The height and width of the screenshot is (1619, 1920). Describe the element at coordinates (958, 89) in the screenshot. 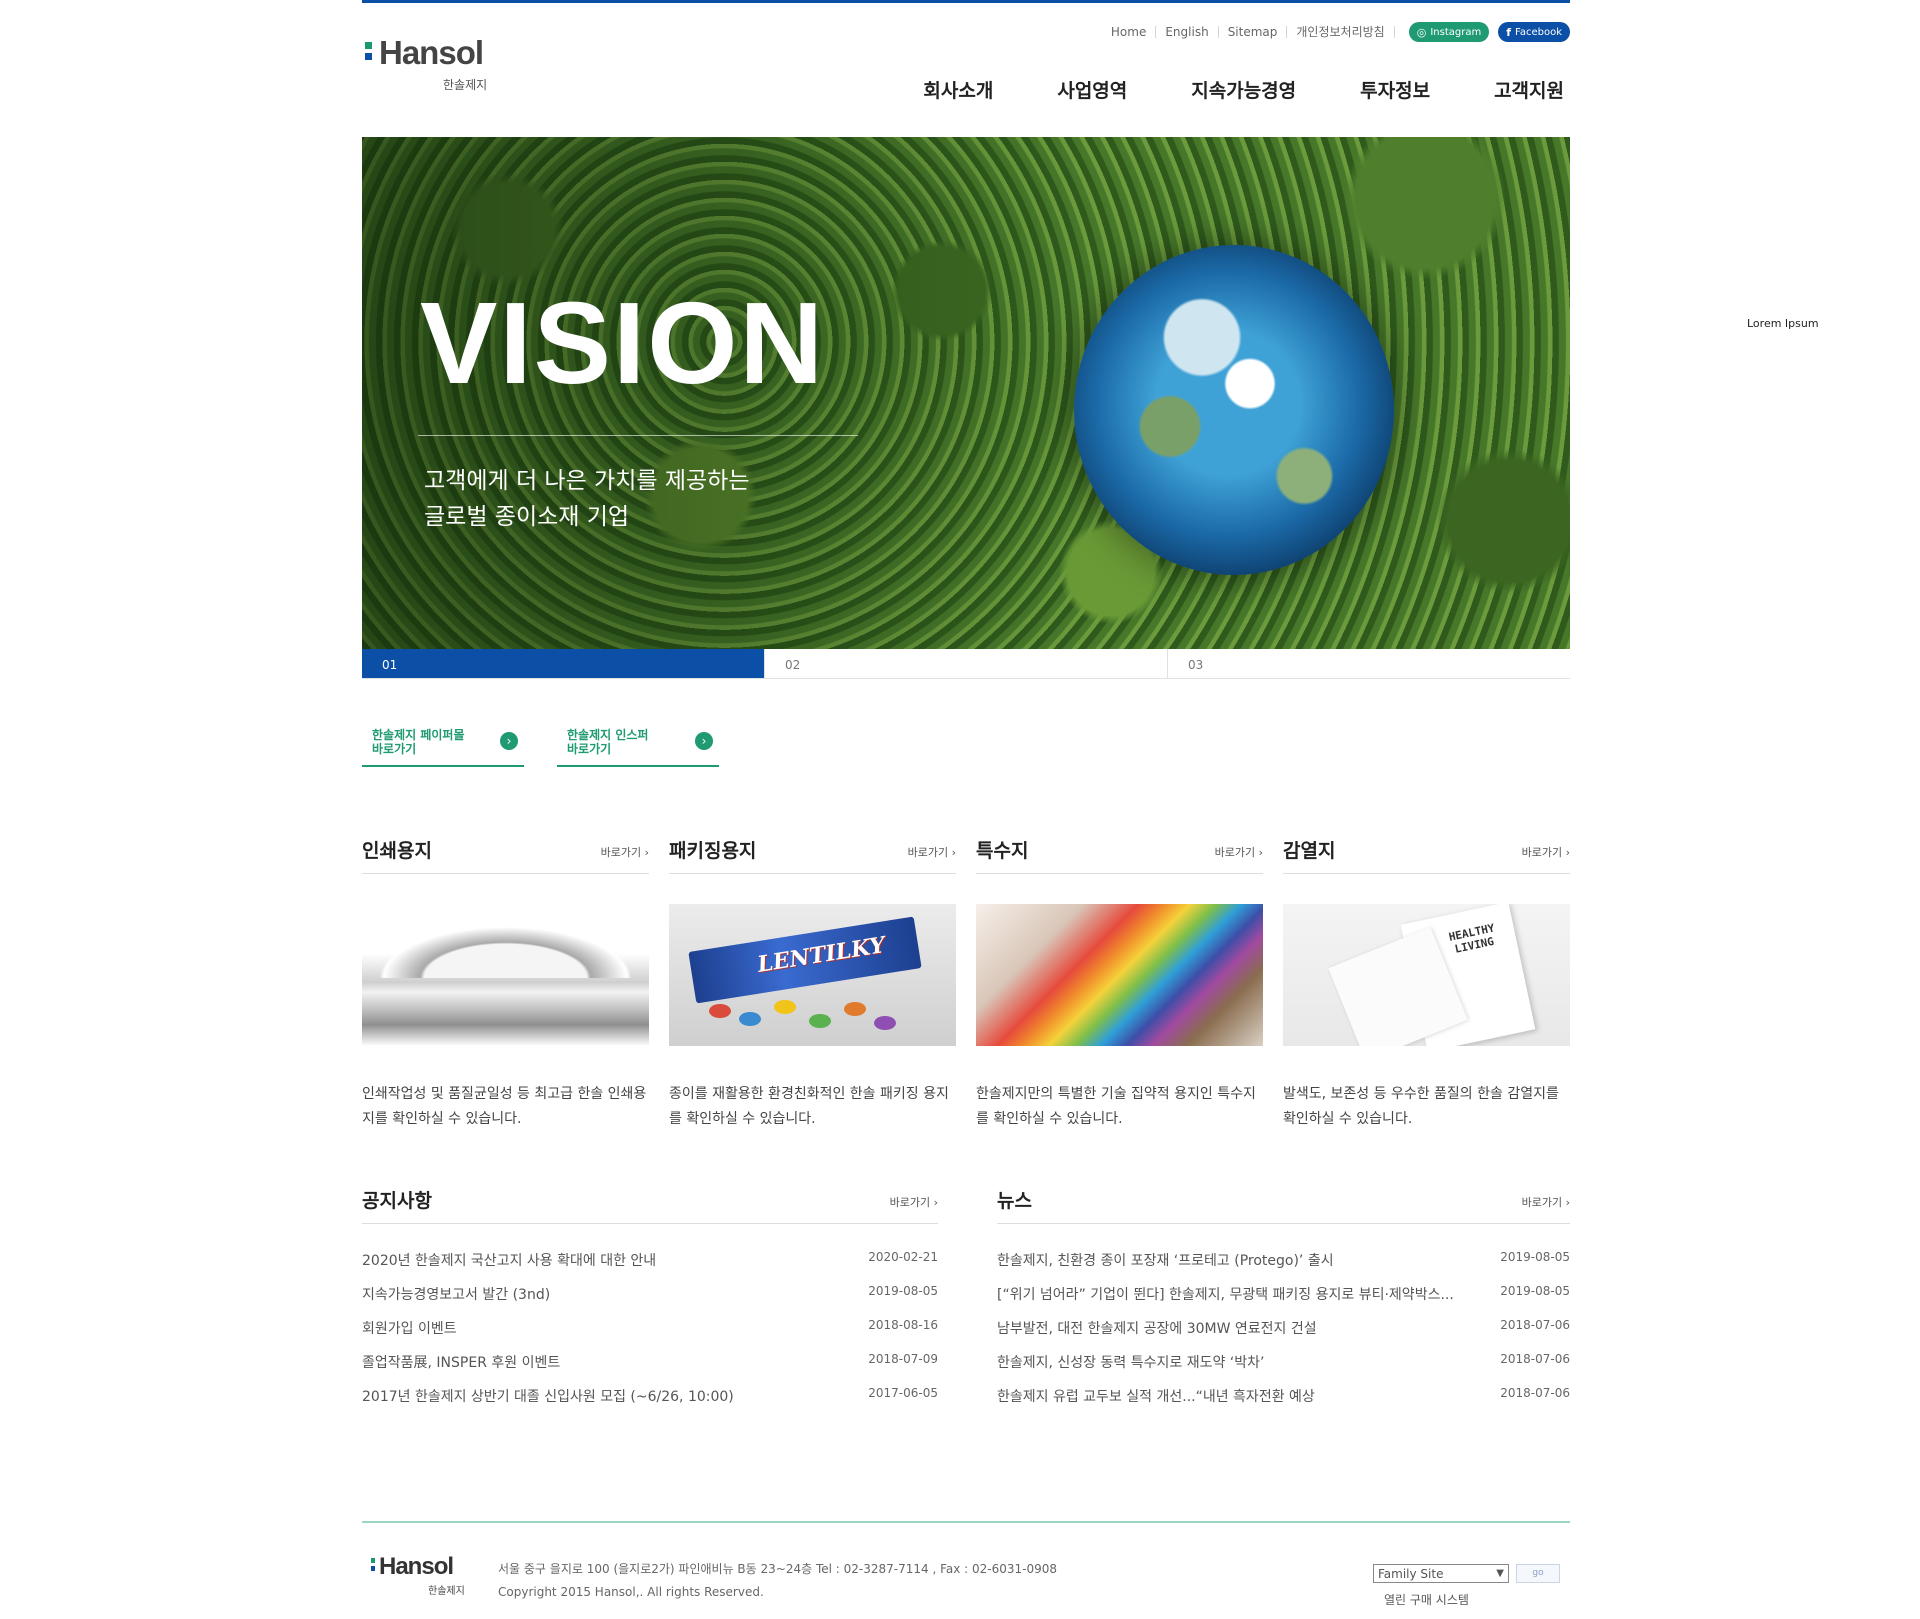

I see `nav-item-company: 회사소개` at that location.